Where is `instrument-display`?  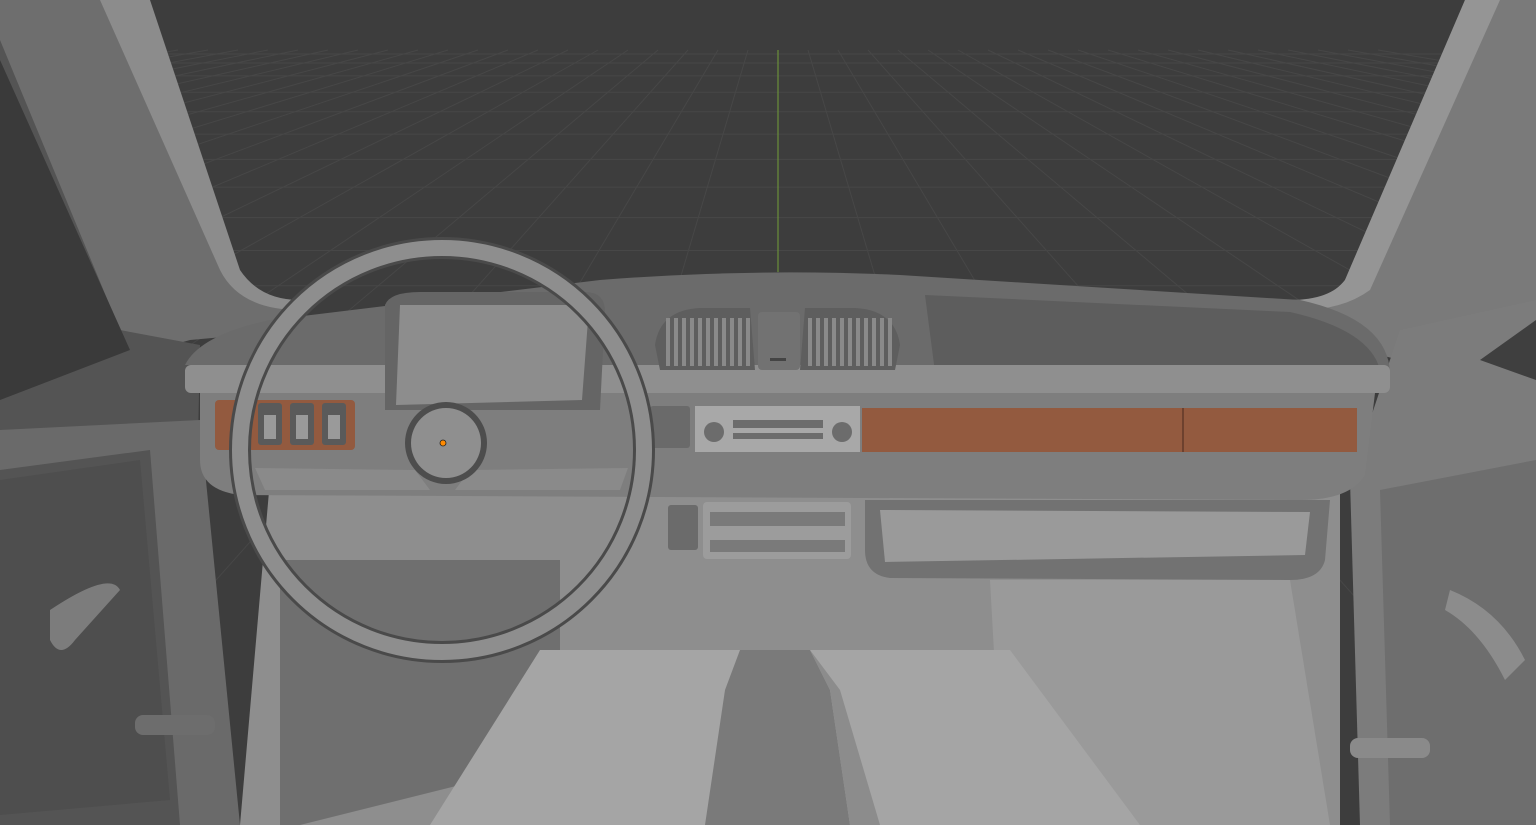 instrument-display is located at coordinates (492, 355).